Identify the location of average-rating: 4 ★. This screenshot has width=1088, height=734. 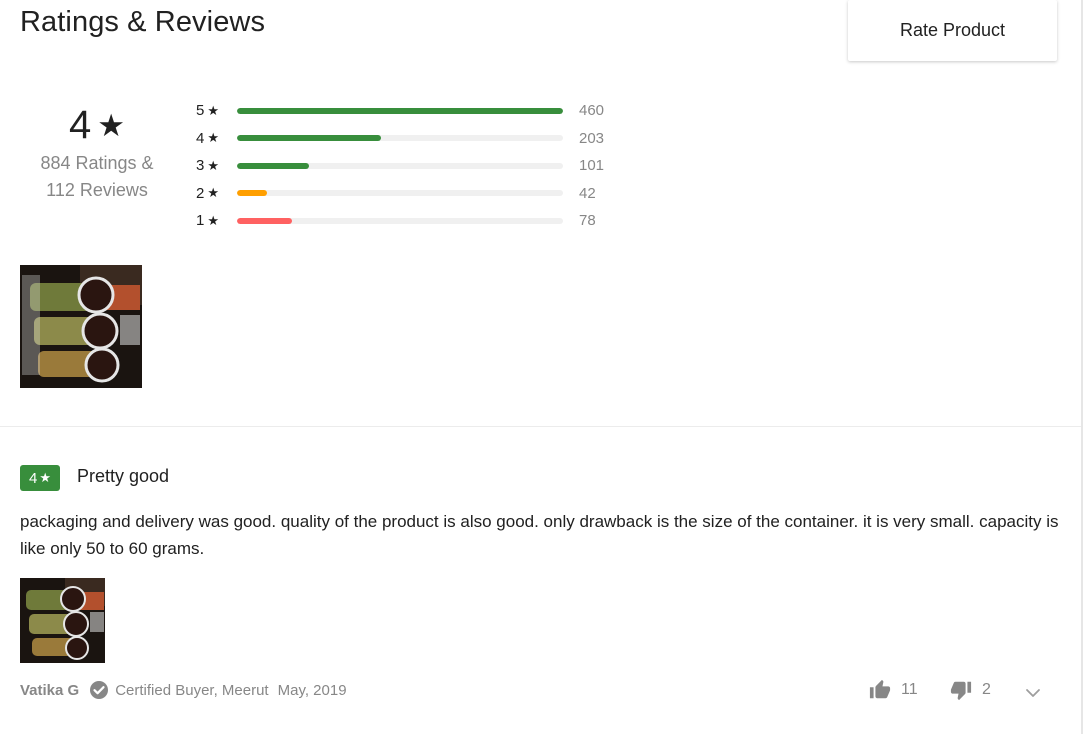
(97, 125).